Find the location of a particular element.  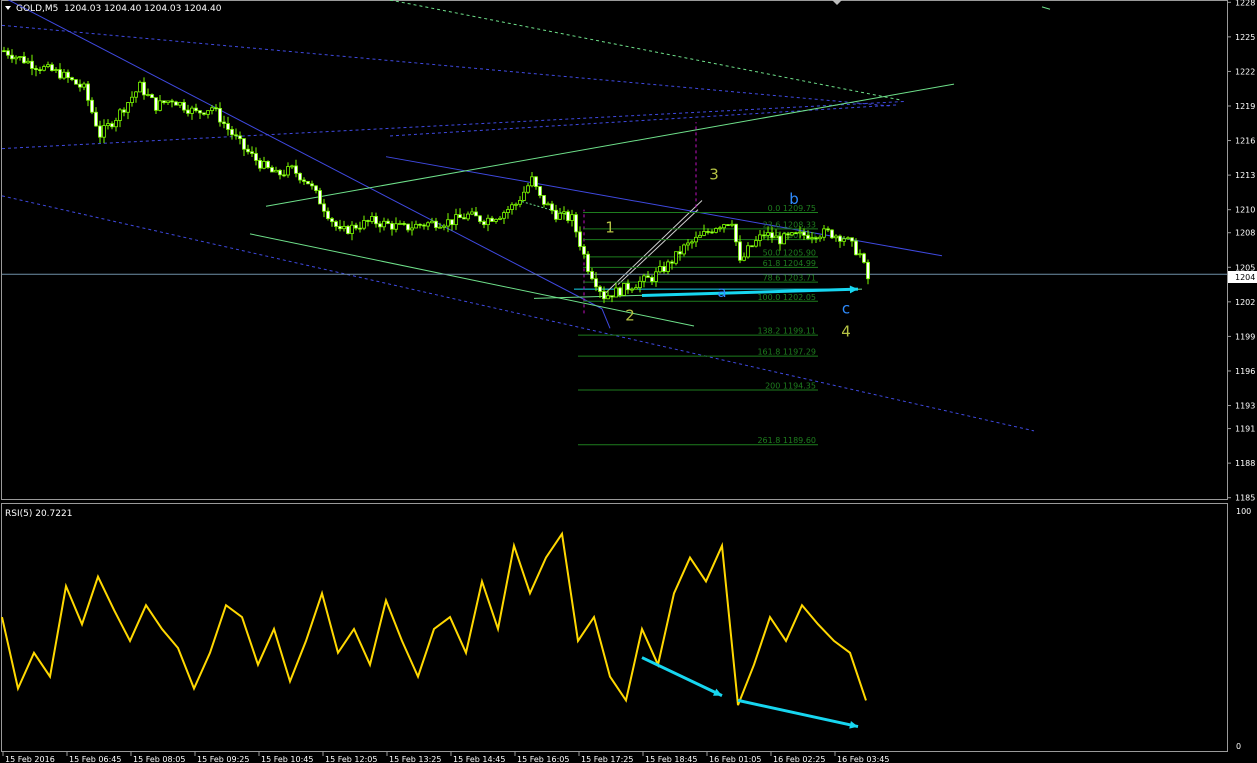

time-tick-label: 15 Feb 16:05 is located at coordinates (543, 759).